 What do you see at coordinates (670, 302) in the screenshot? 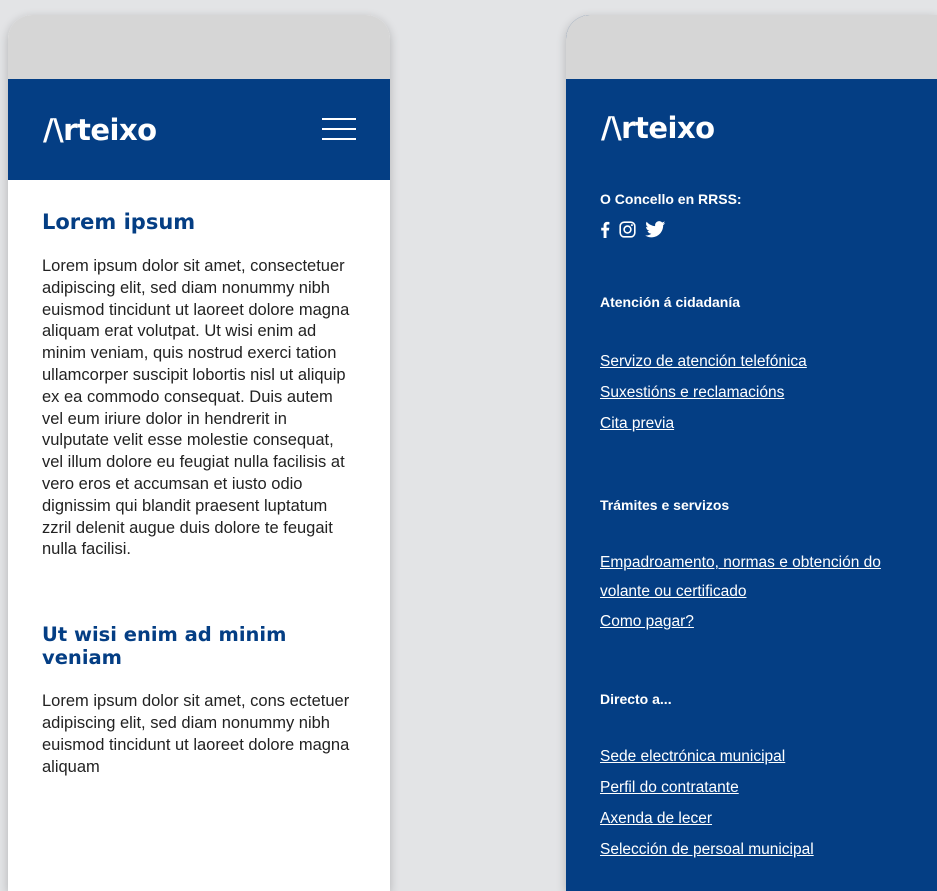
I see `group-title: Atención á cidadanía` at bounding box center [670, 302].